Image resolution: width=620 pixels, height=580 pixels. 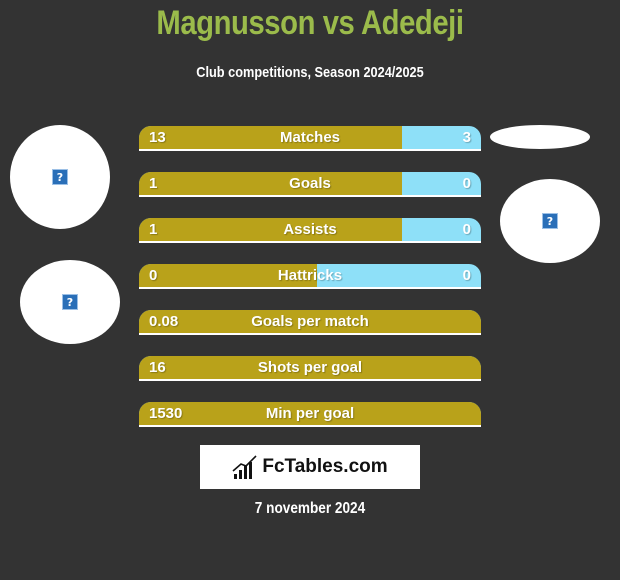 I want to click on competition-subtitle: Club competitions, Season 2024/2025, so click(x=310, y=72).